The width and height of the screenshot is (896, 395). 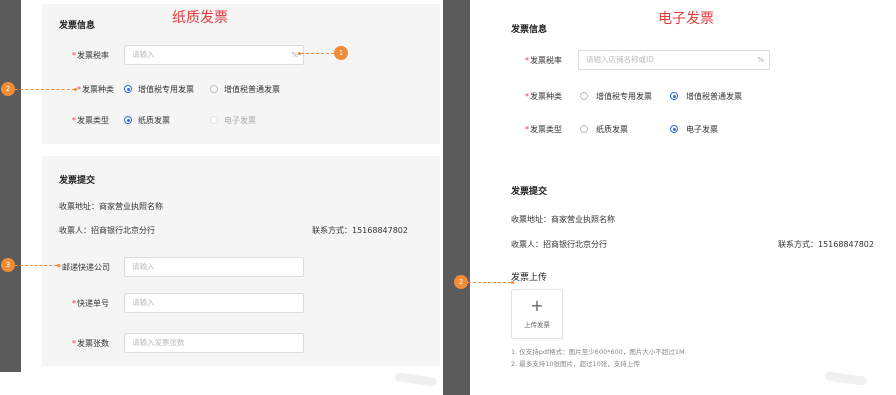 What do you see at coordinates (686, 19) in the screenshot?
I see `right-heading: 电子发票` at bounding box center [686, 19].